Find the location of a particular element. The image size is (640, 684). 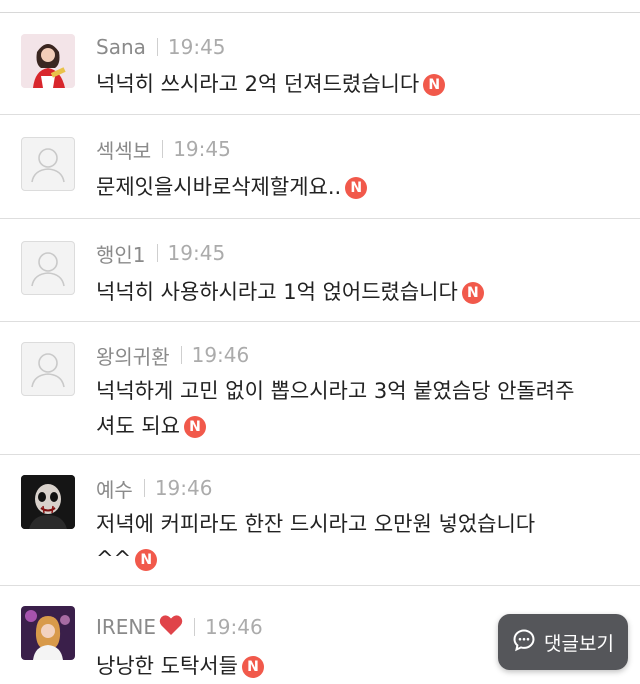

comment-text-block: 문제잇을시바로삭제할게요.. N is located at coordinates (356, 187).